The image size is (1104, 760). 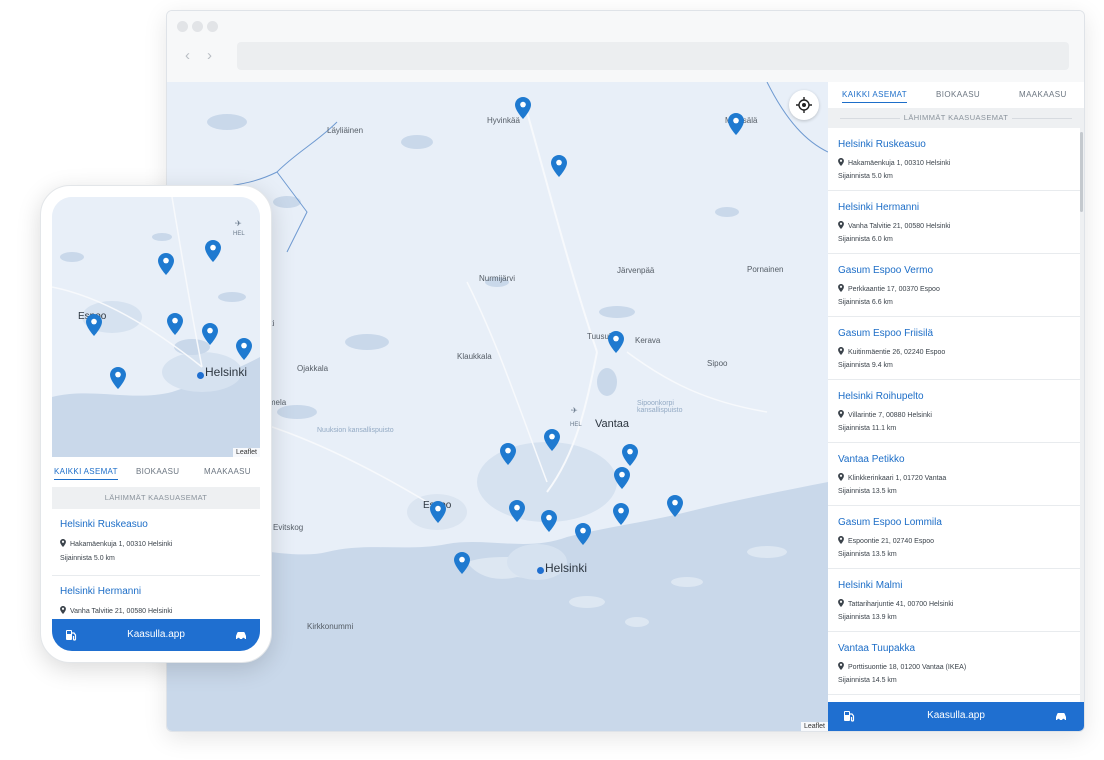 What do you see at coordinates (653, 56) in the screenshot?
I see `address-bar` at bounding box center [653, 56].